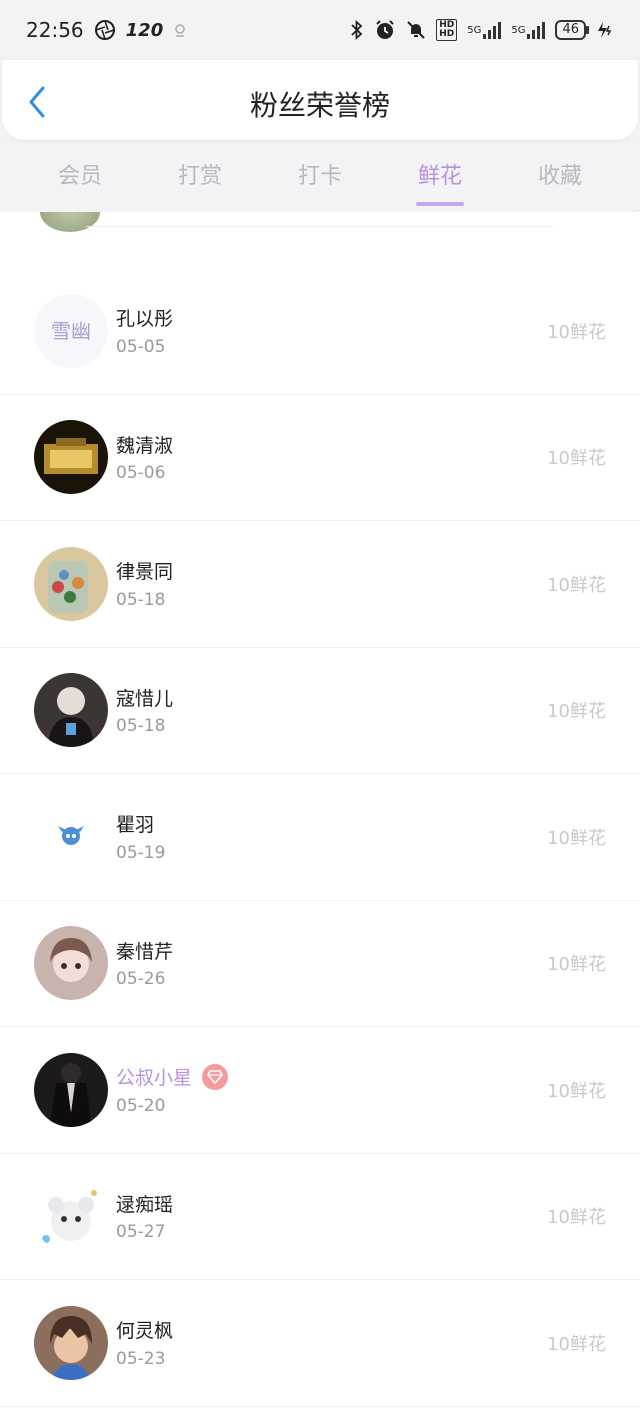  Describe the element at coordinates (135, 825) in the screenshot. I see `user-name: 瞿羽` at that location.